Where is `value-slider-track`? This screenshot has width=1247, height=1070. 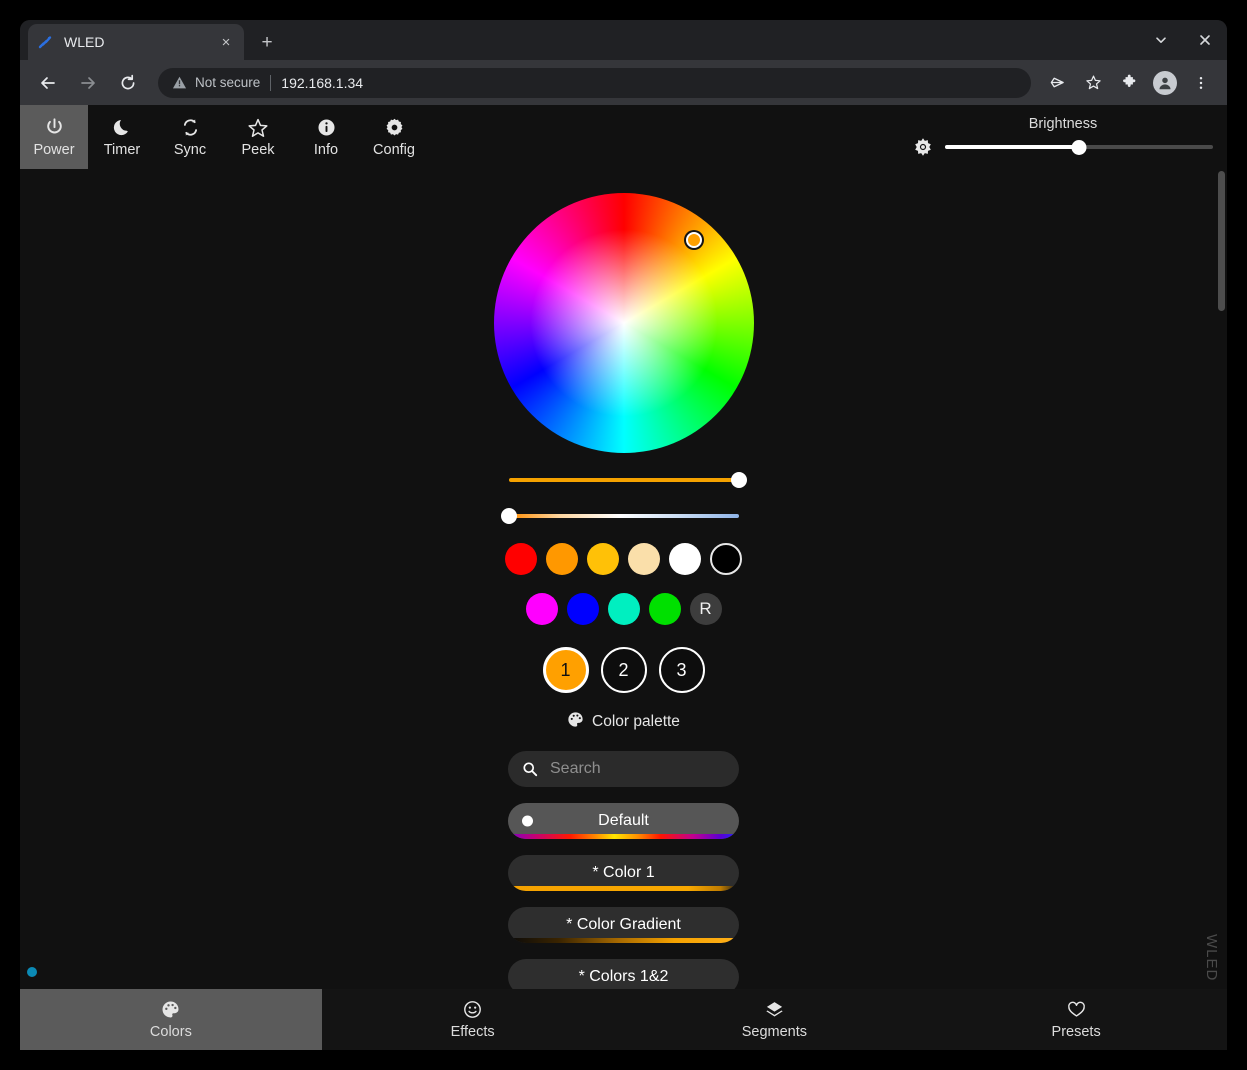 value-slider-track is located at coordinates (623, 480).